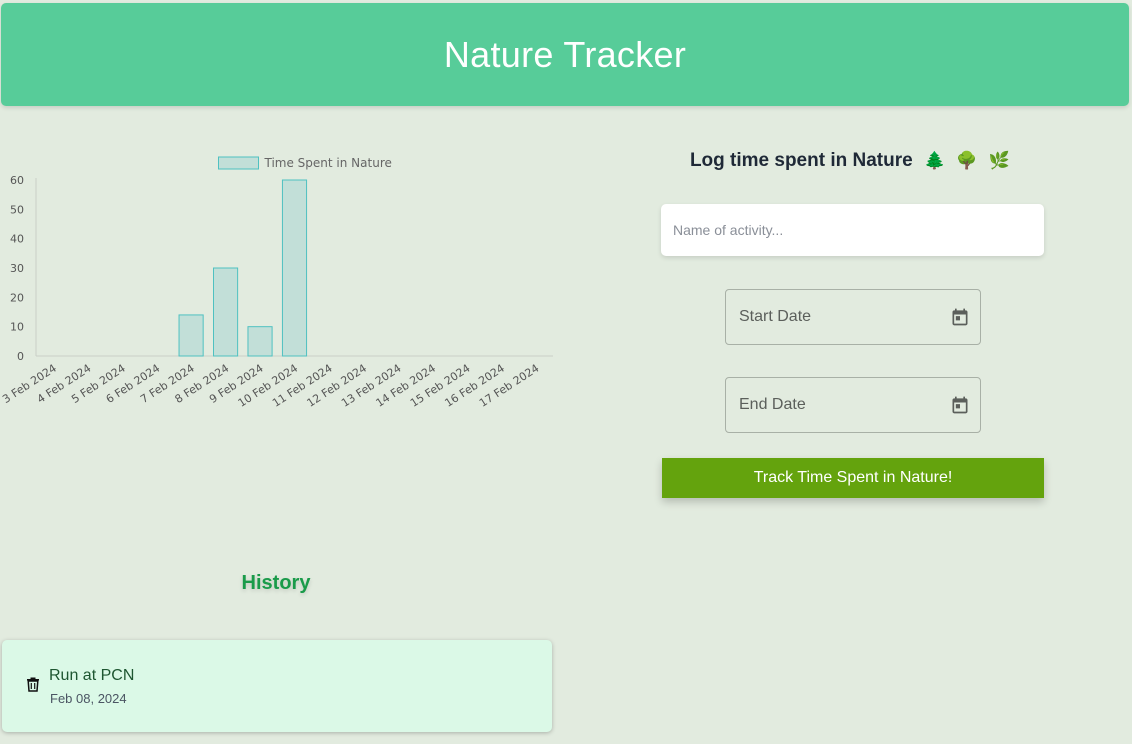 The width and height of the screenshot is (1132, 744). Describe the element at coordinates (33, 684) in the screenshot. I see `trash-icon` at that location.